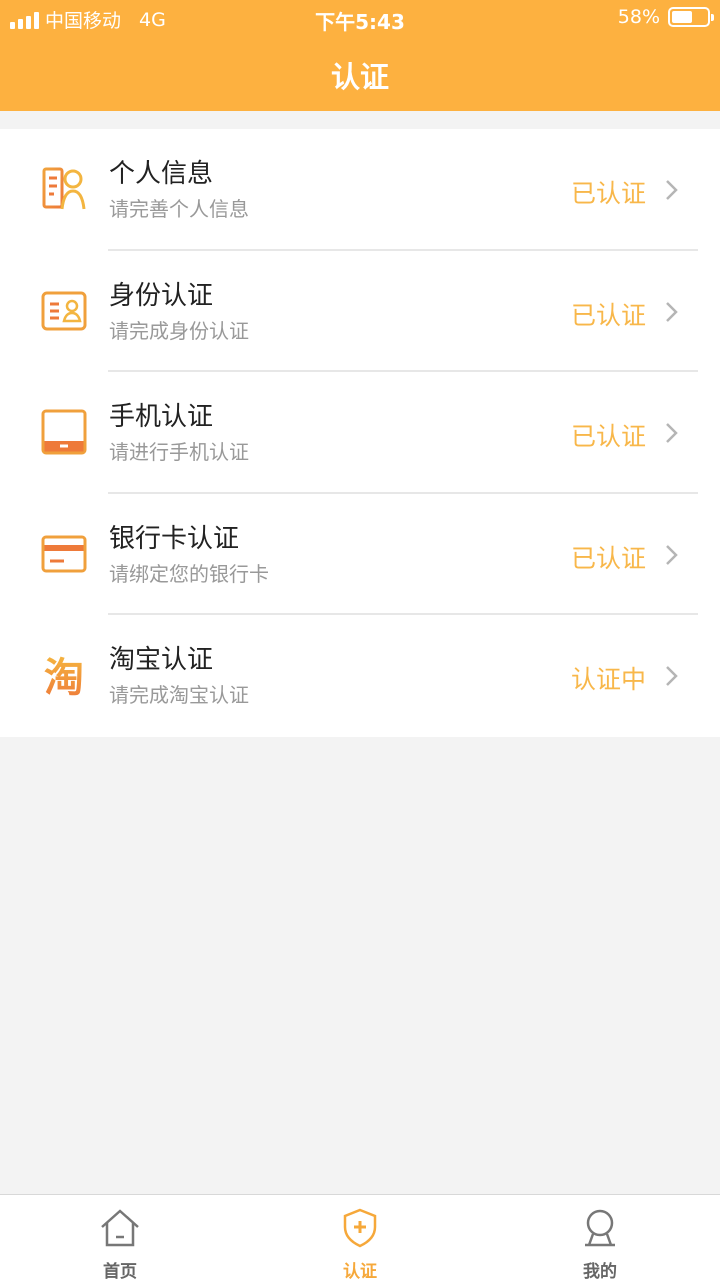 Image resolution: width=720 pixels, height=1280 pixels. Describe the element at coordinates (638, 17) in the screenshot. I see `battery-percent: 58%` at that location.